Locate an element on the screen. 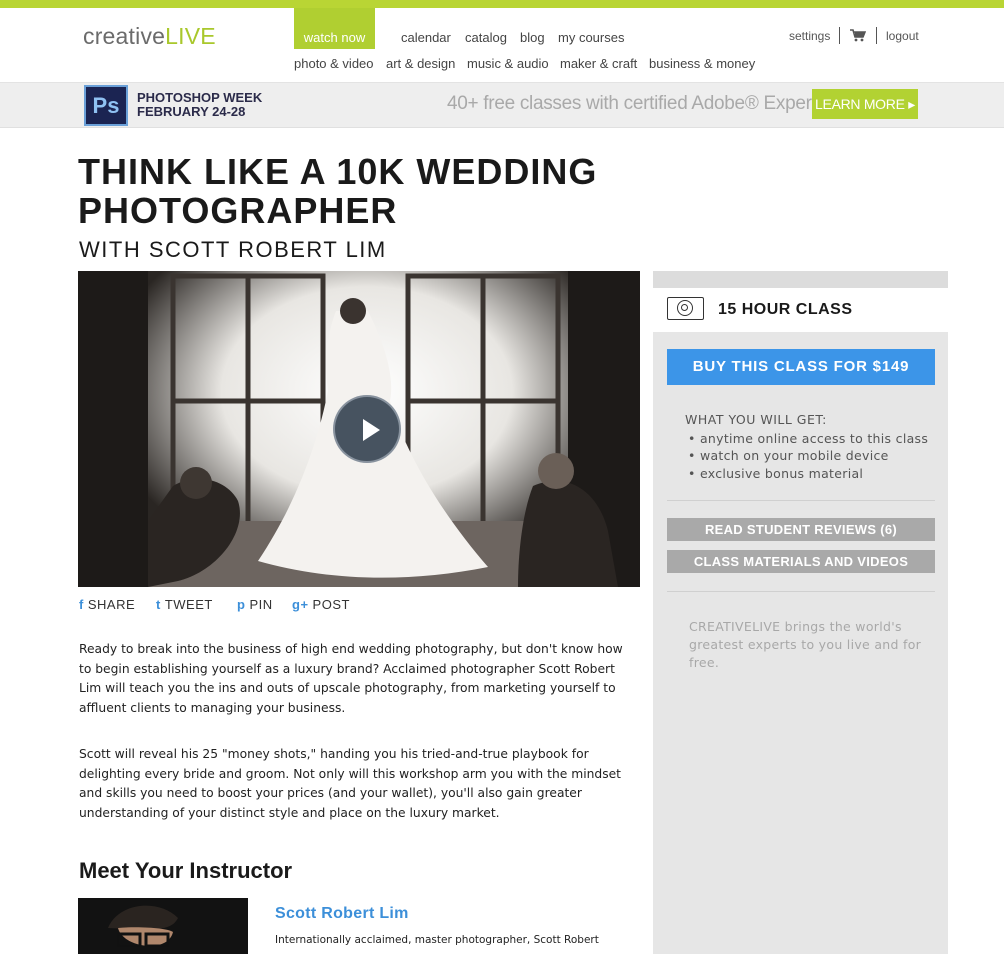  instructor-name-link: Scott Robert Lim is located at coordinates (342, 914).